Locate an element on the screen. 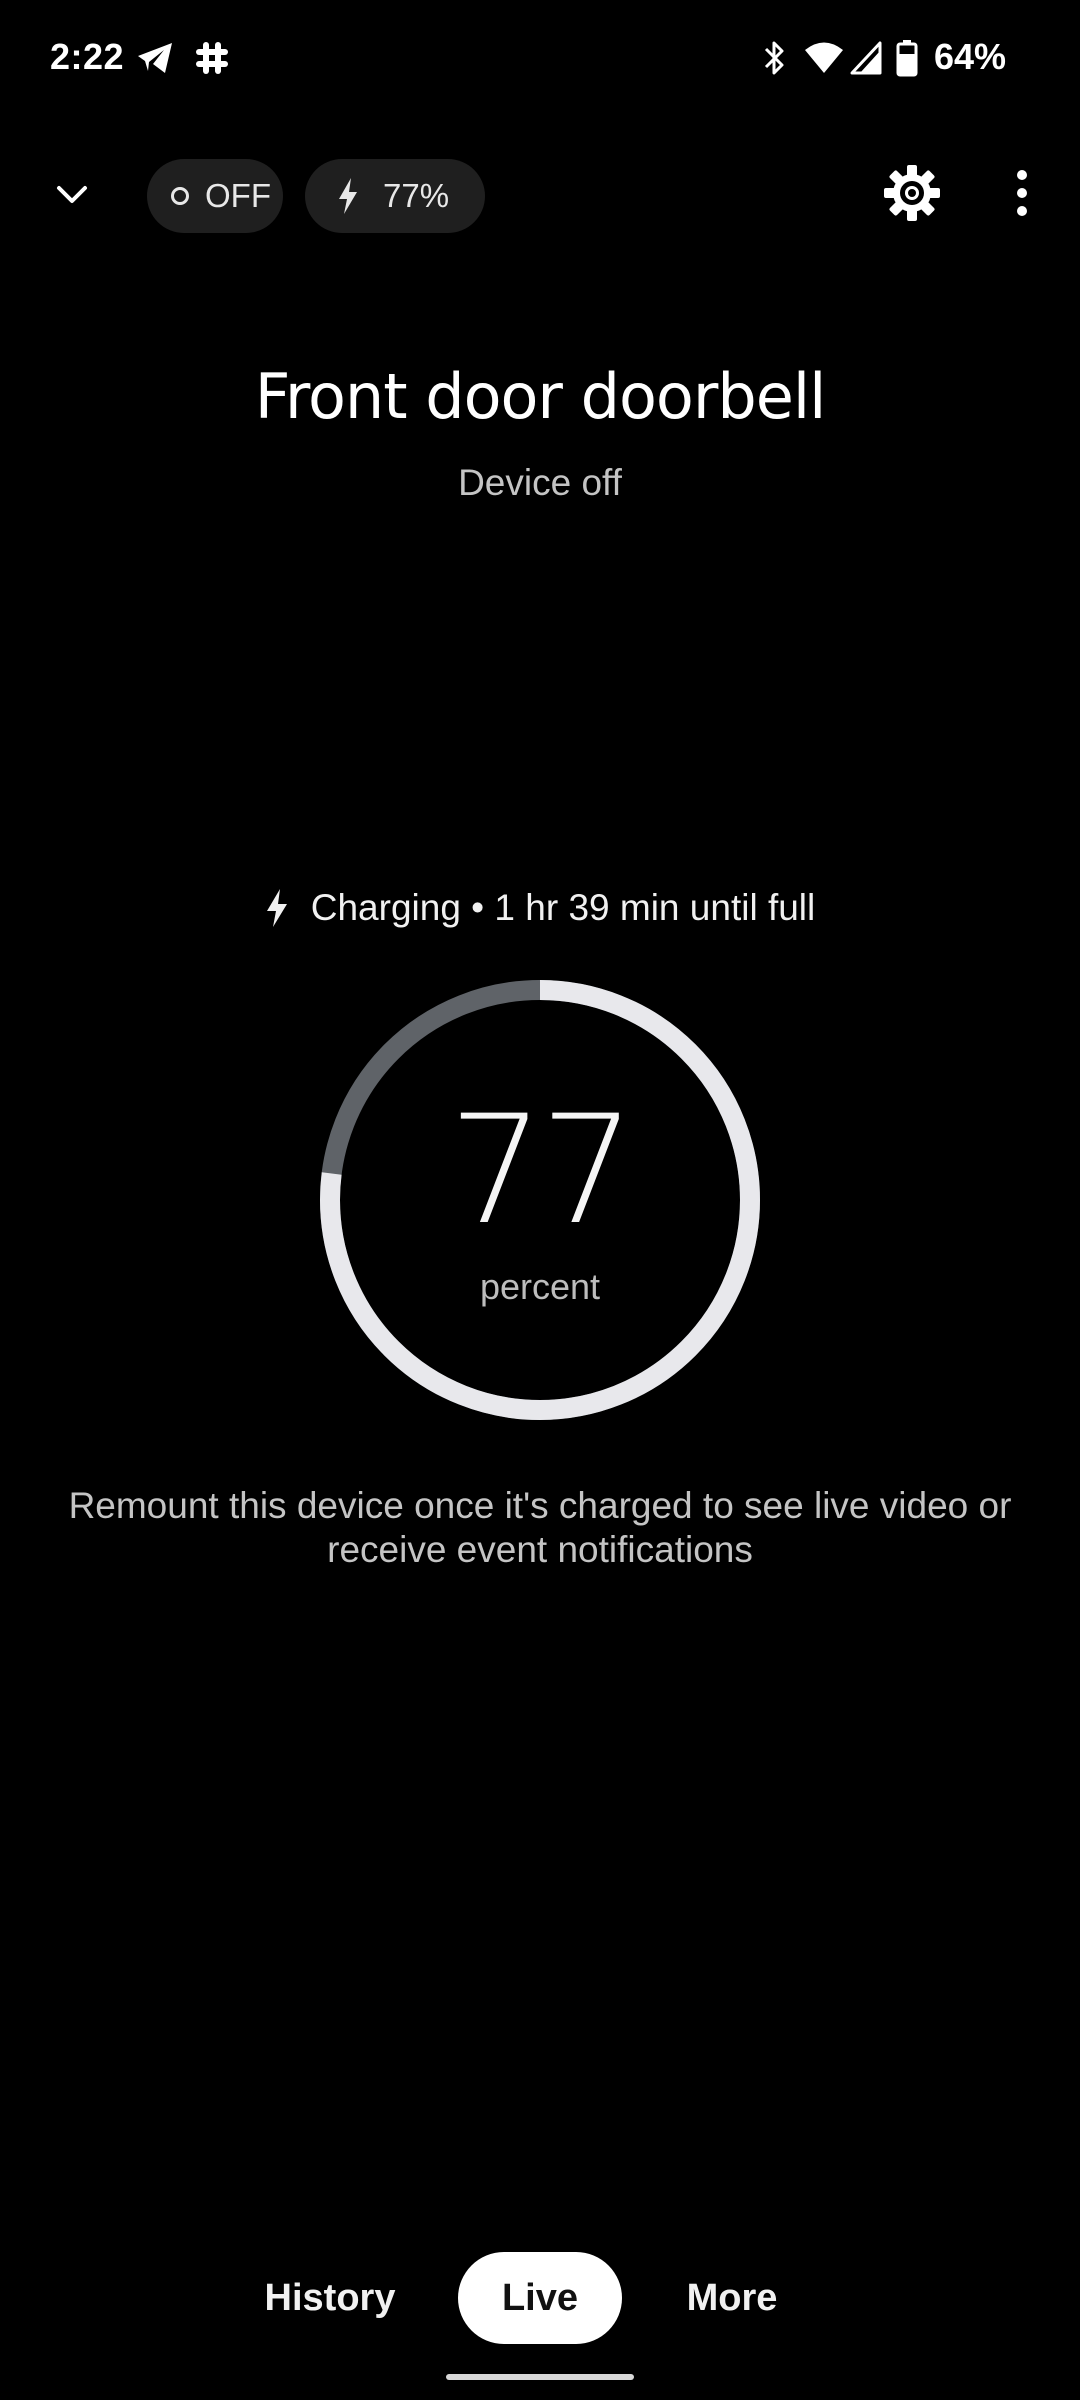 This screenshot has width=1080, height=2400. tab-live: Live is located at coordinates (540, 2298).